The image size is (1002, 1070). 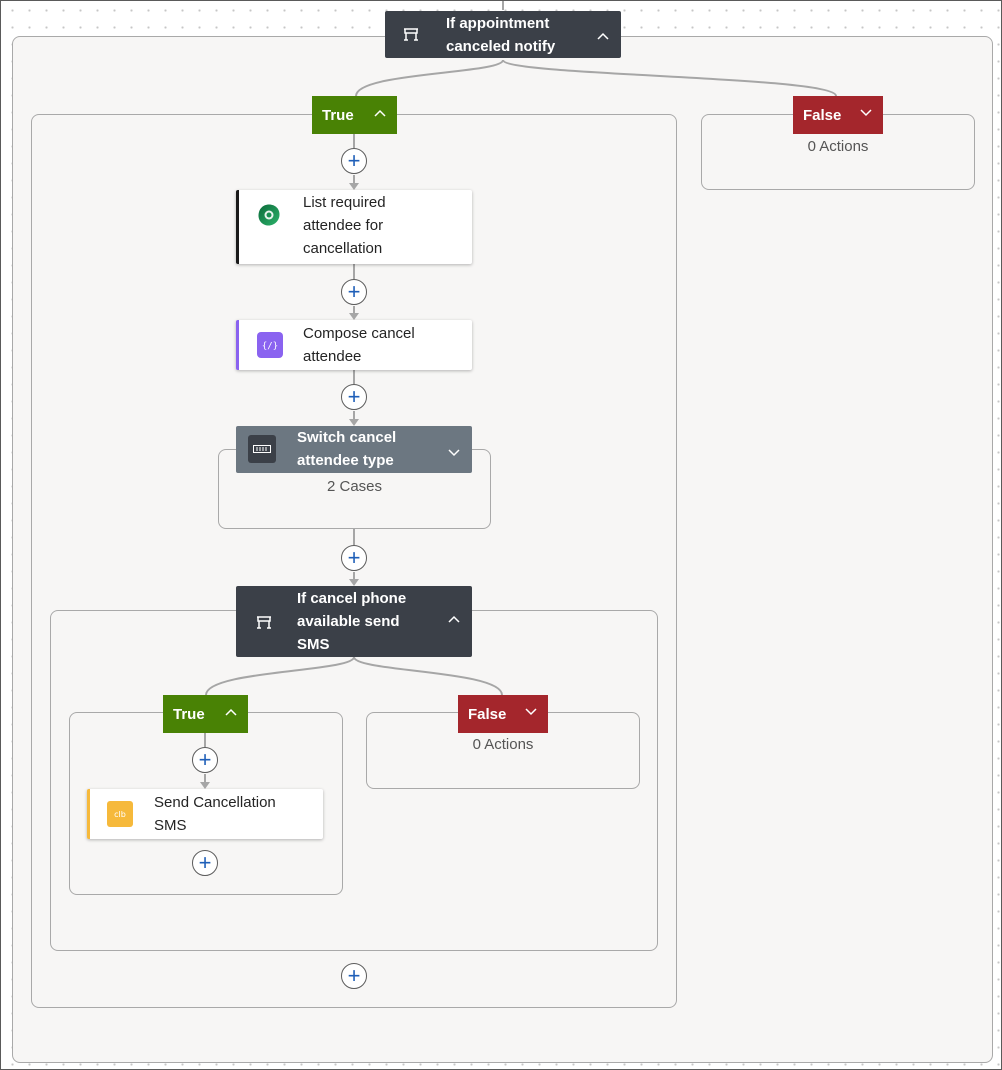 I want to click on send-cancellation-sms-title: Send Cancellation SMS, so click(x=215, y=814).